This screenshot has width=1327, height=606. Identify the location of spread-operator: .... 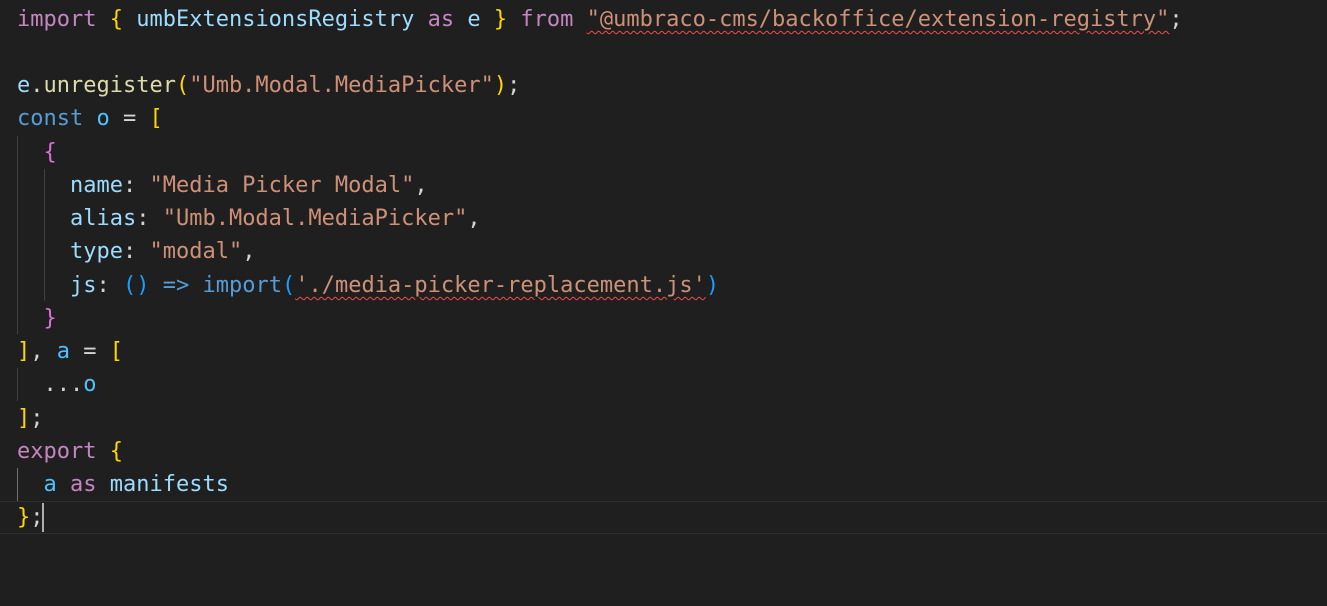
(63, 384).